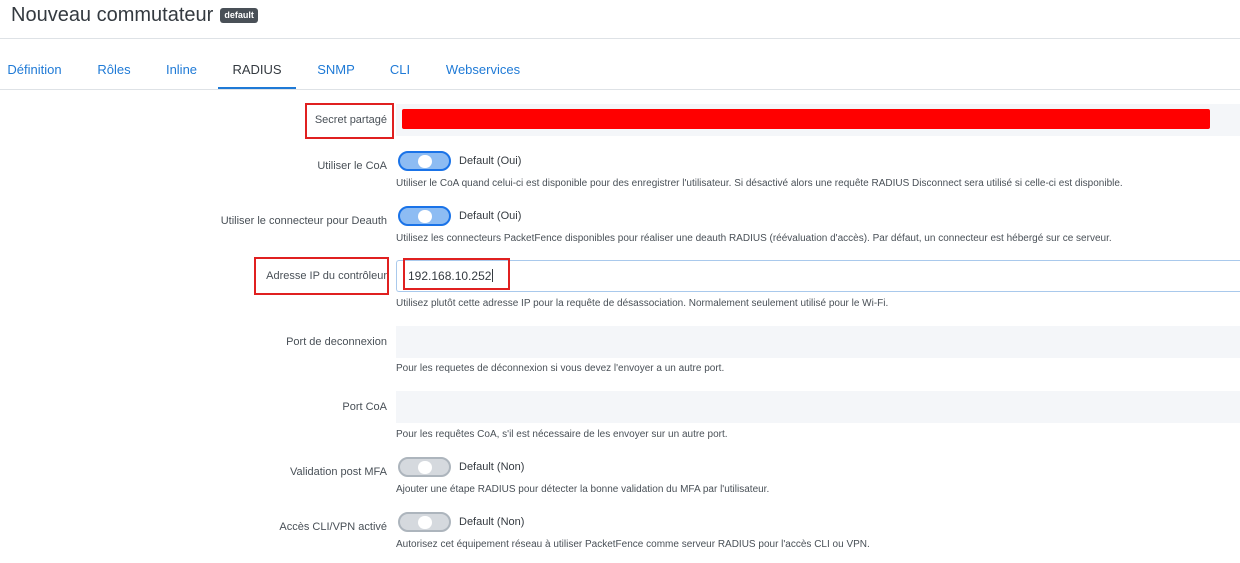 This screenshot has width=1240, height=563. I want to click on coa-toggle-knob, so click(425, 161).